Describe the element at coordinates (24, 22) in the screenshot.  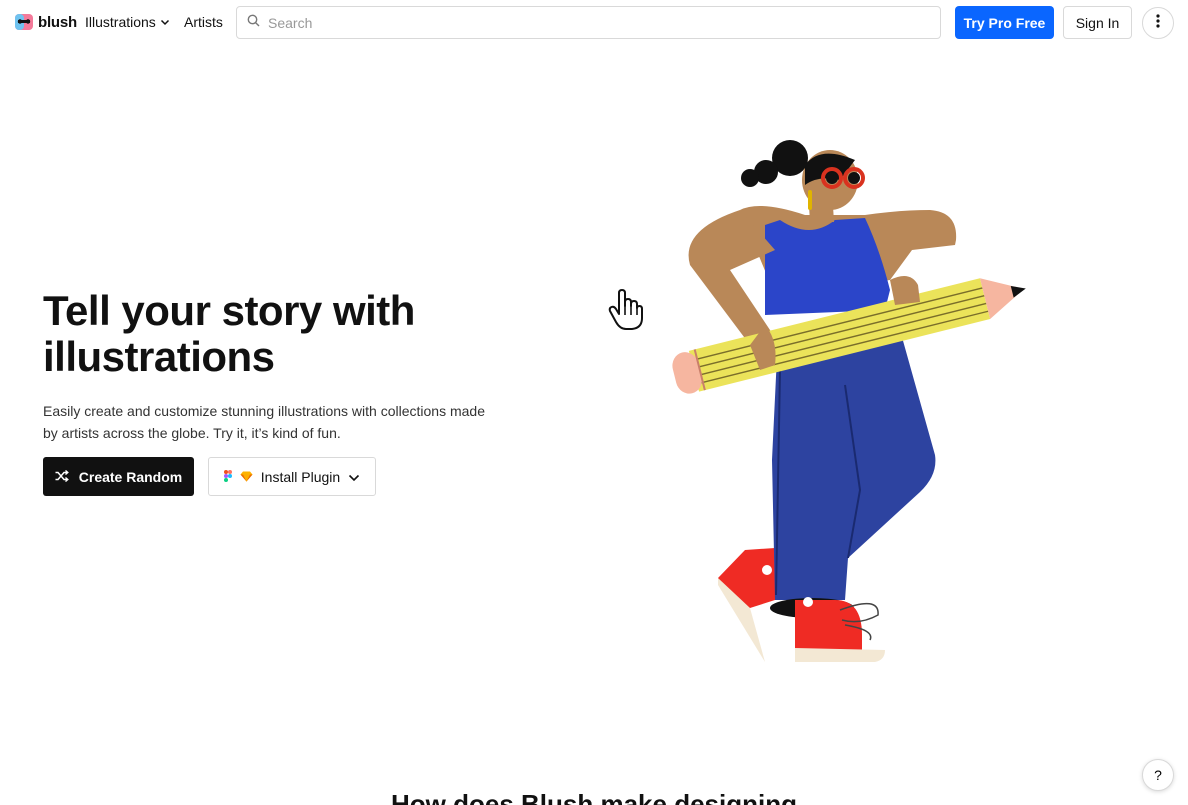
I see `blush-logo-icon` at that location.